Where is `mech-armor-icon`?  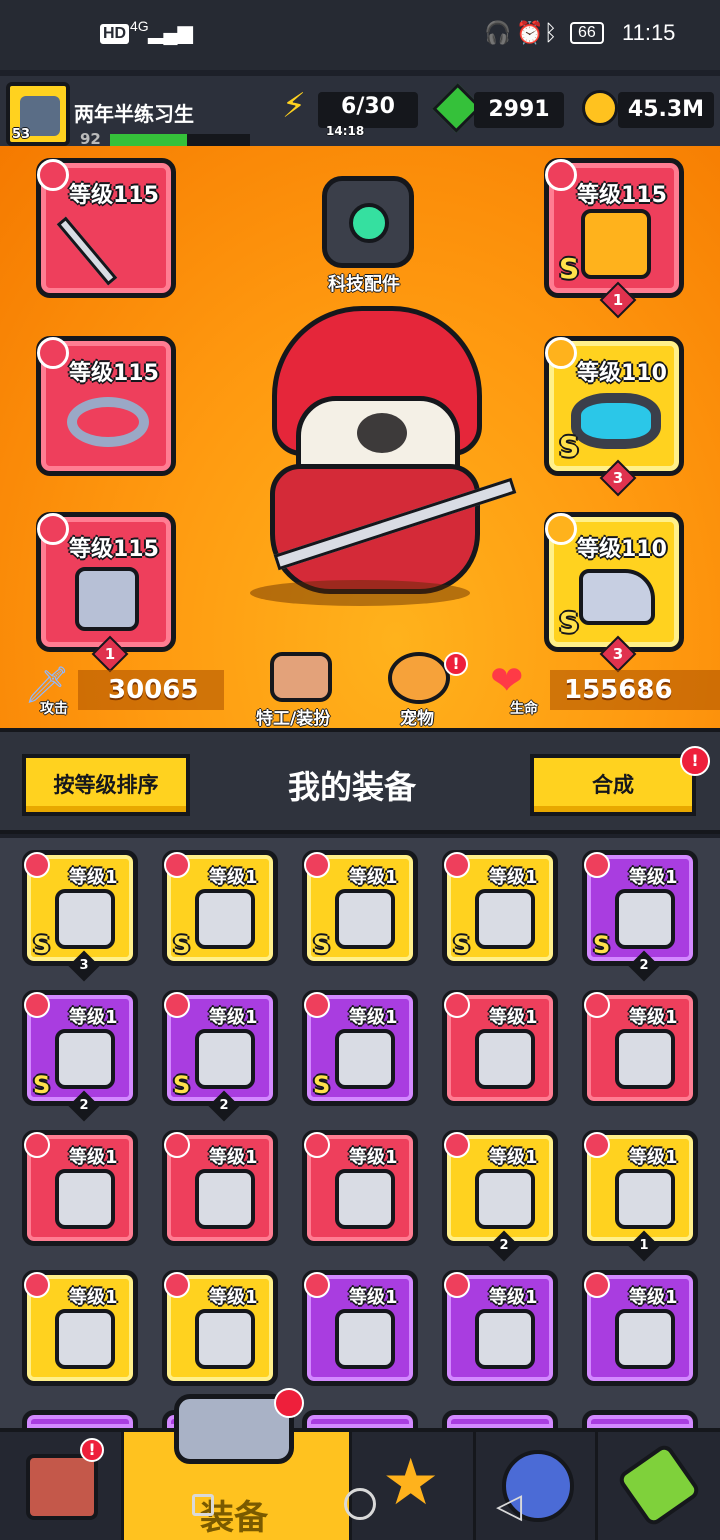
mech-armor-icon is located at coordinates (616, 244).